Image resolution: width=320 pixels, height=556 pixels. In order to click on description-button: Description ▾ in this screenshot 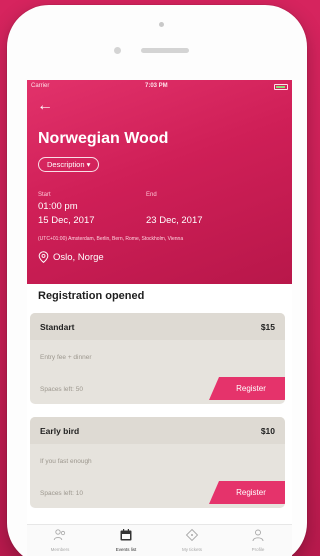, I will do `click(69, 164)`.